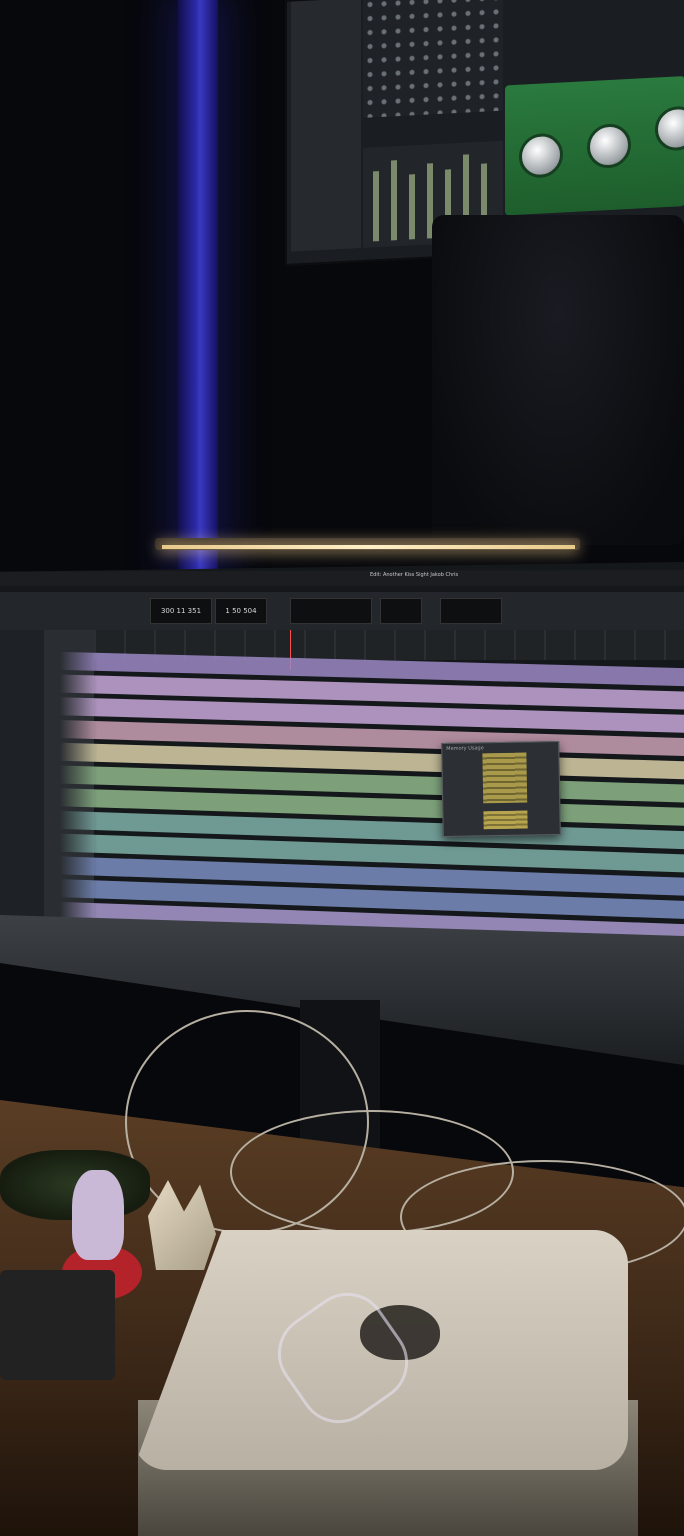 The height and width of the screenshot is (1536, 684). I want to click on main-counter: 300 11 351, so click(181, 611).